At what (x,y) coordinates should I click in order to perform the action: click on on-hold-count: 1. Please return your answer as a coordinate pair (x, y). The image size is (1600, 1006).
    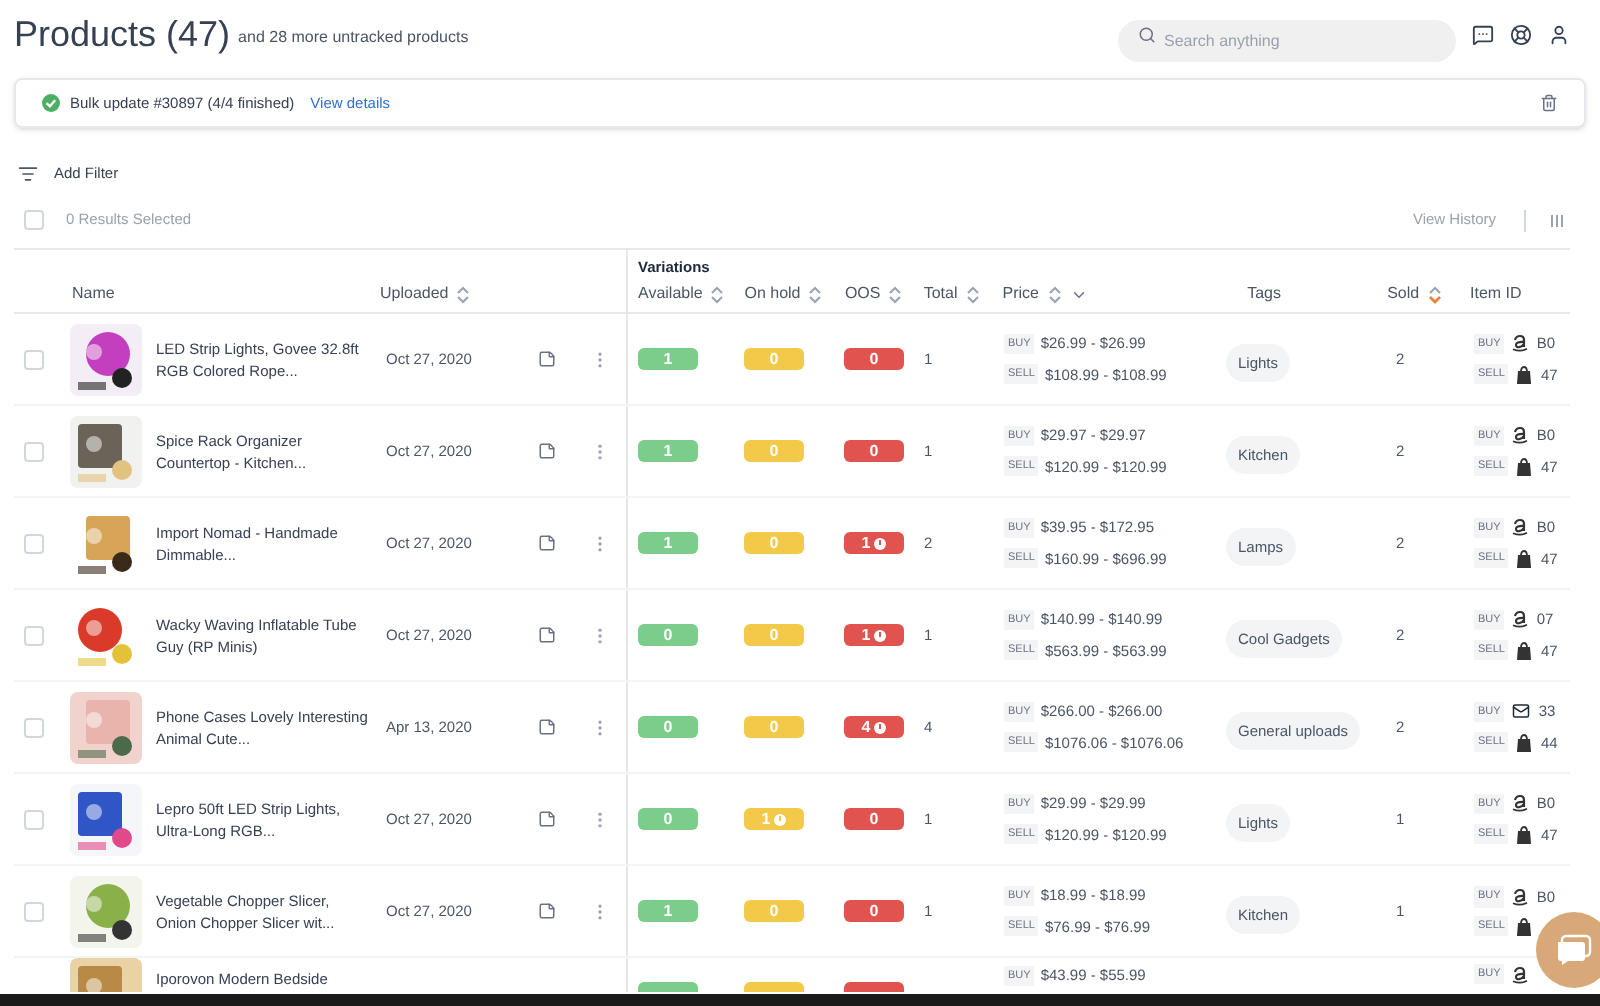
    Looking at the image, I should click on (774, 819).